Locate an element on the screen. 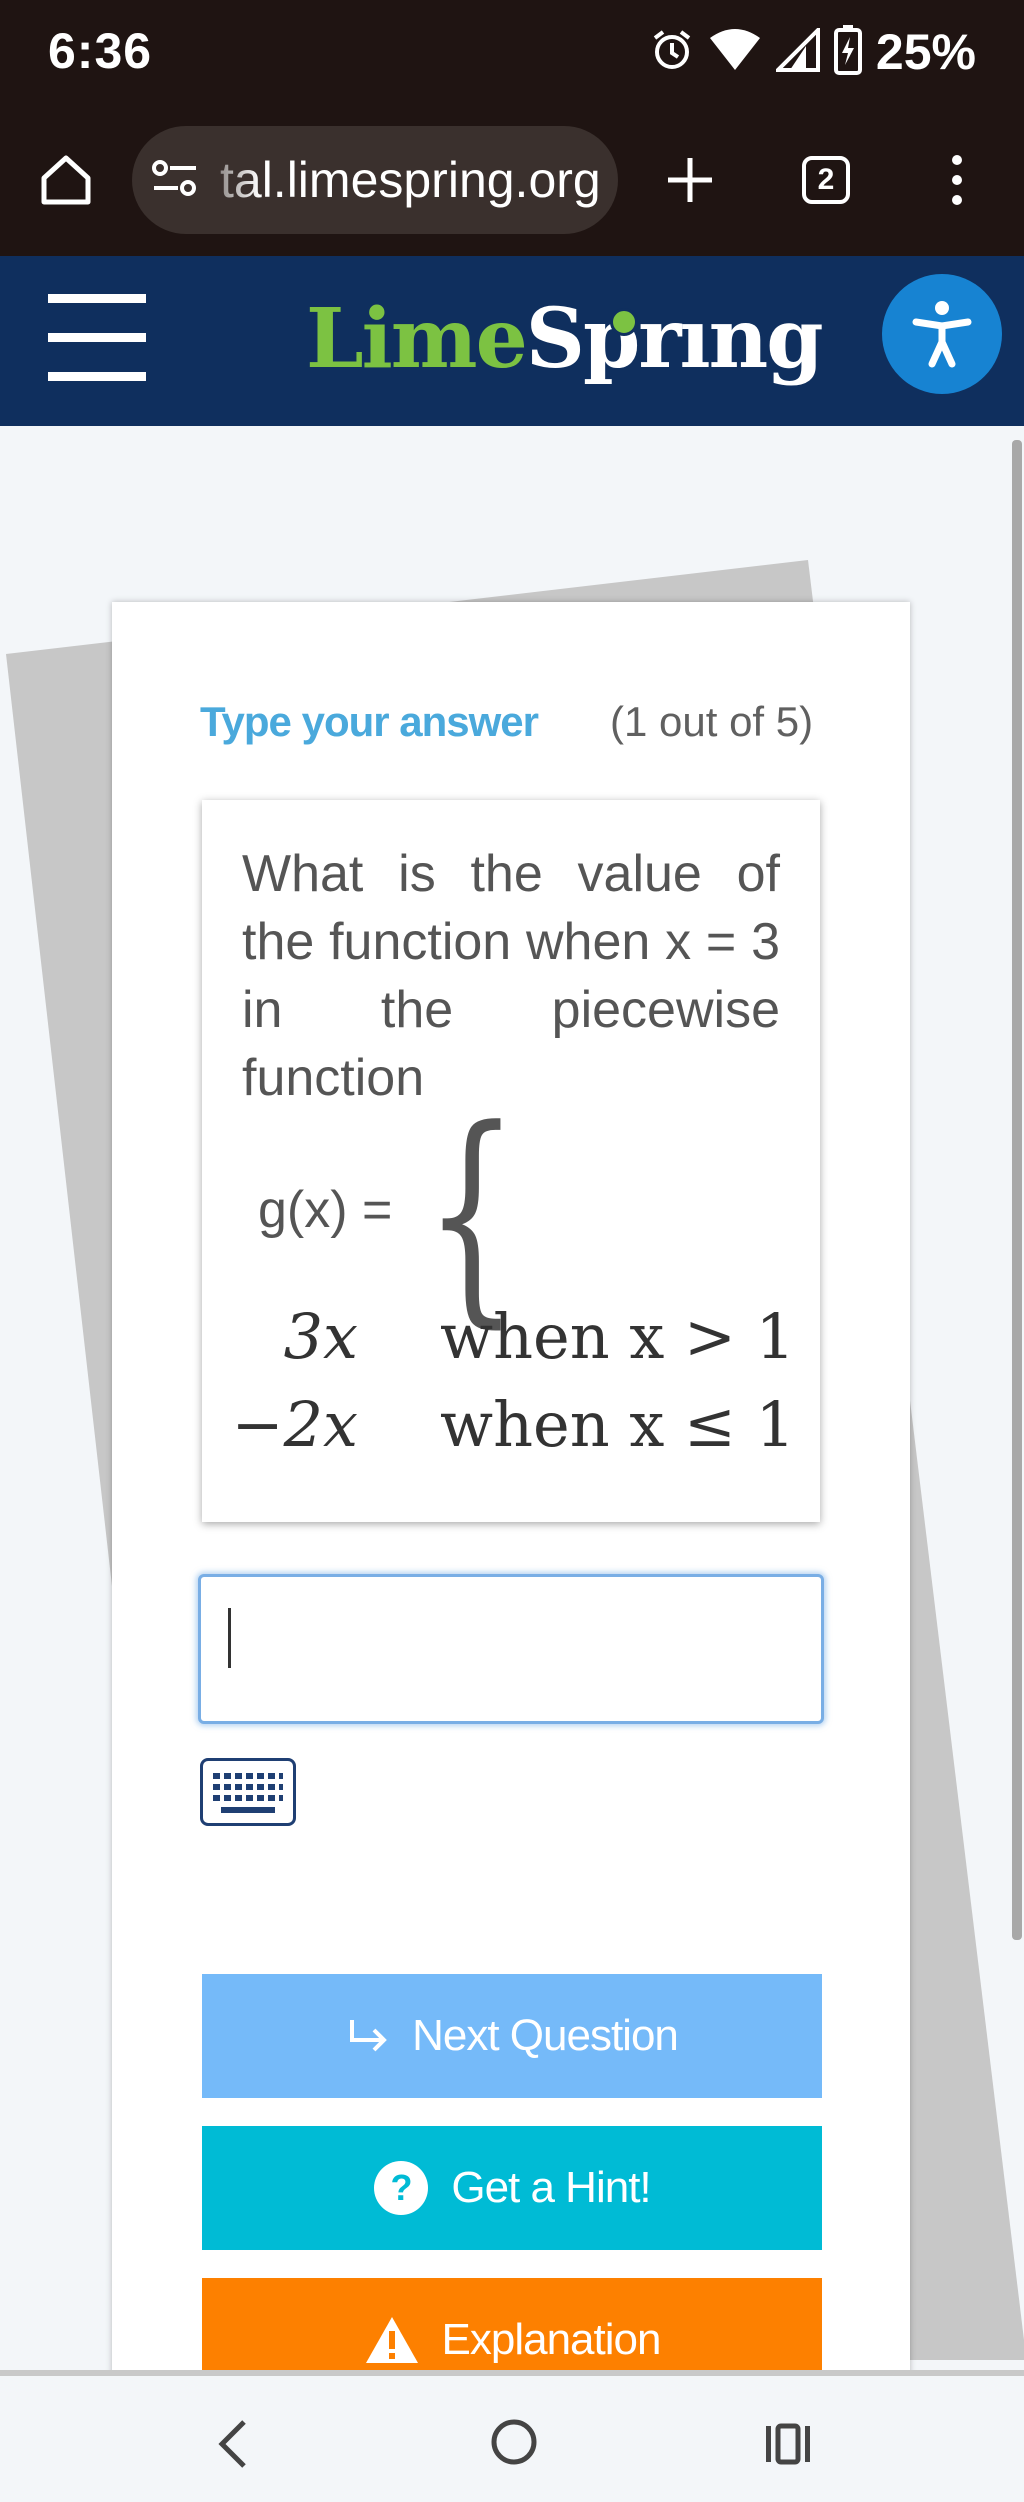 The image size is (1024, 2502). address-bar: tal.limespring.org is located at coordinates (375, 180).